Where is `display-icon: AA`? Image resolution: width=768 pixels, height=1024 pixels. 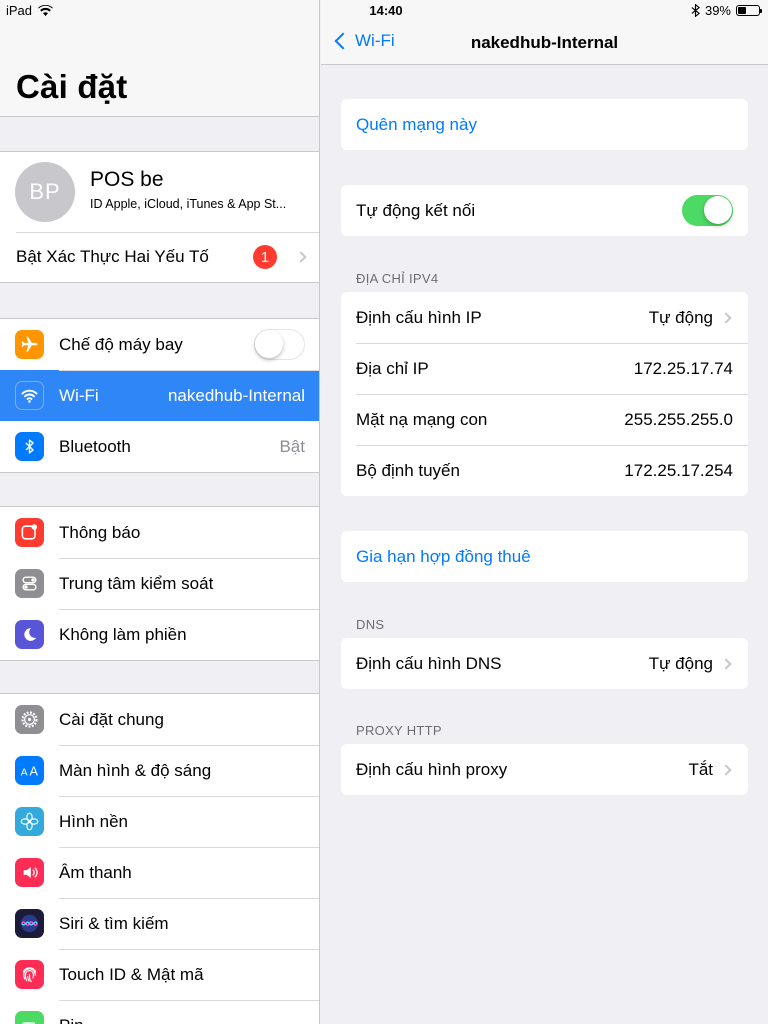
display-icon: AA is located at coordinates (29, 770).